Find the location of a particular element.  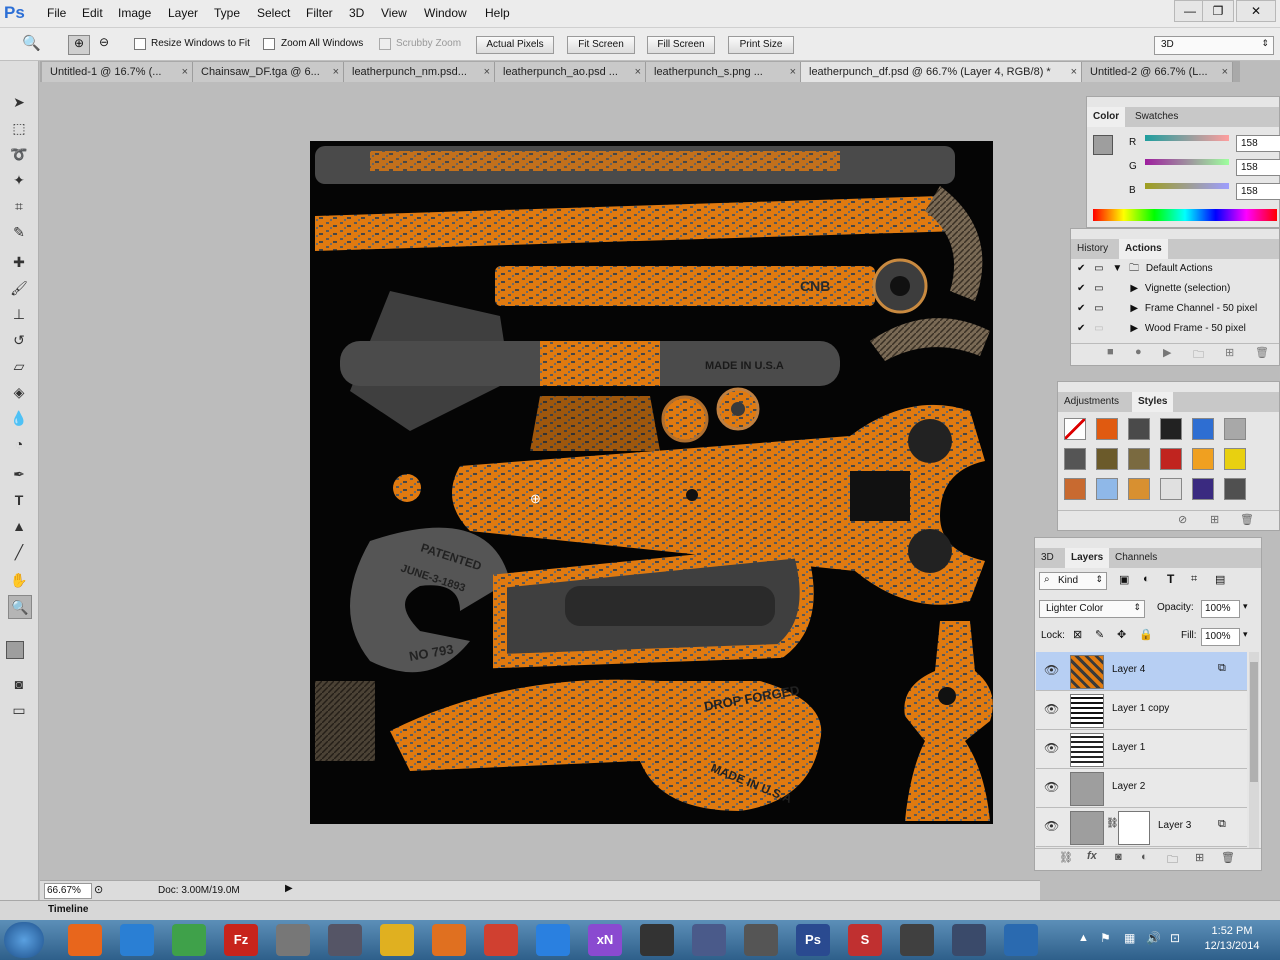

pen-tool-icon: ✒ is located at coordinates (19, 474).